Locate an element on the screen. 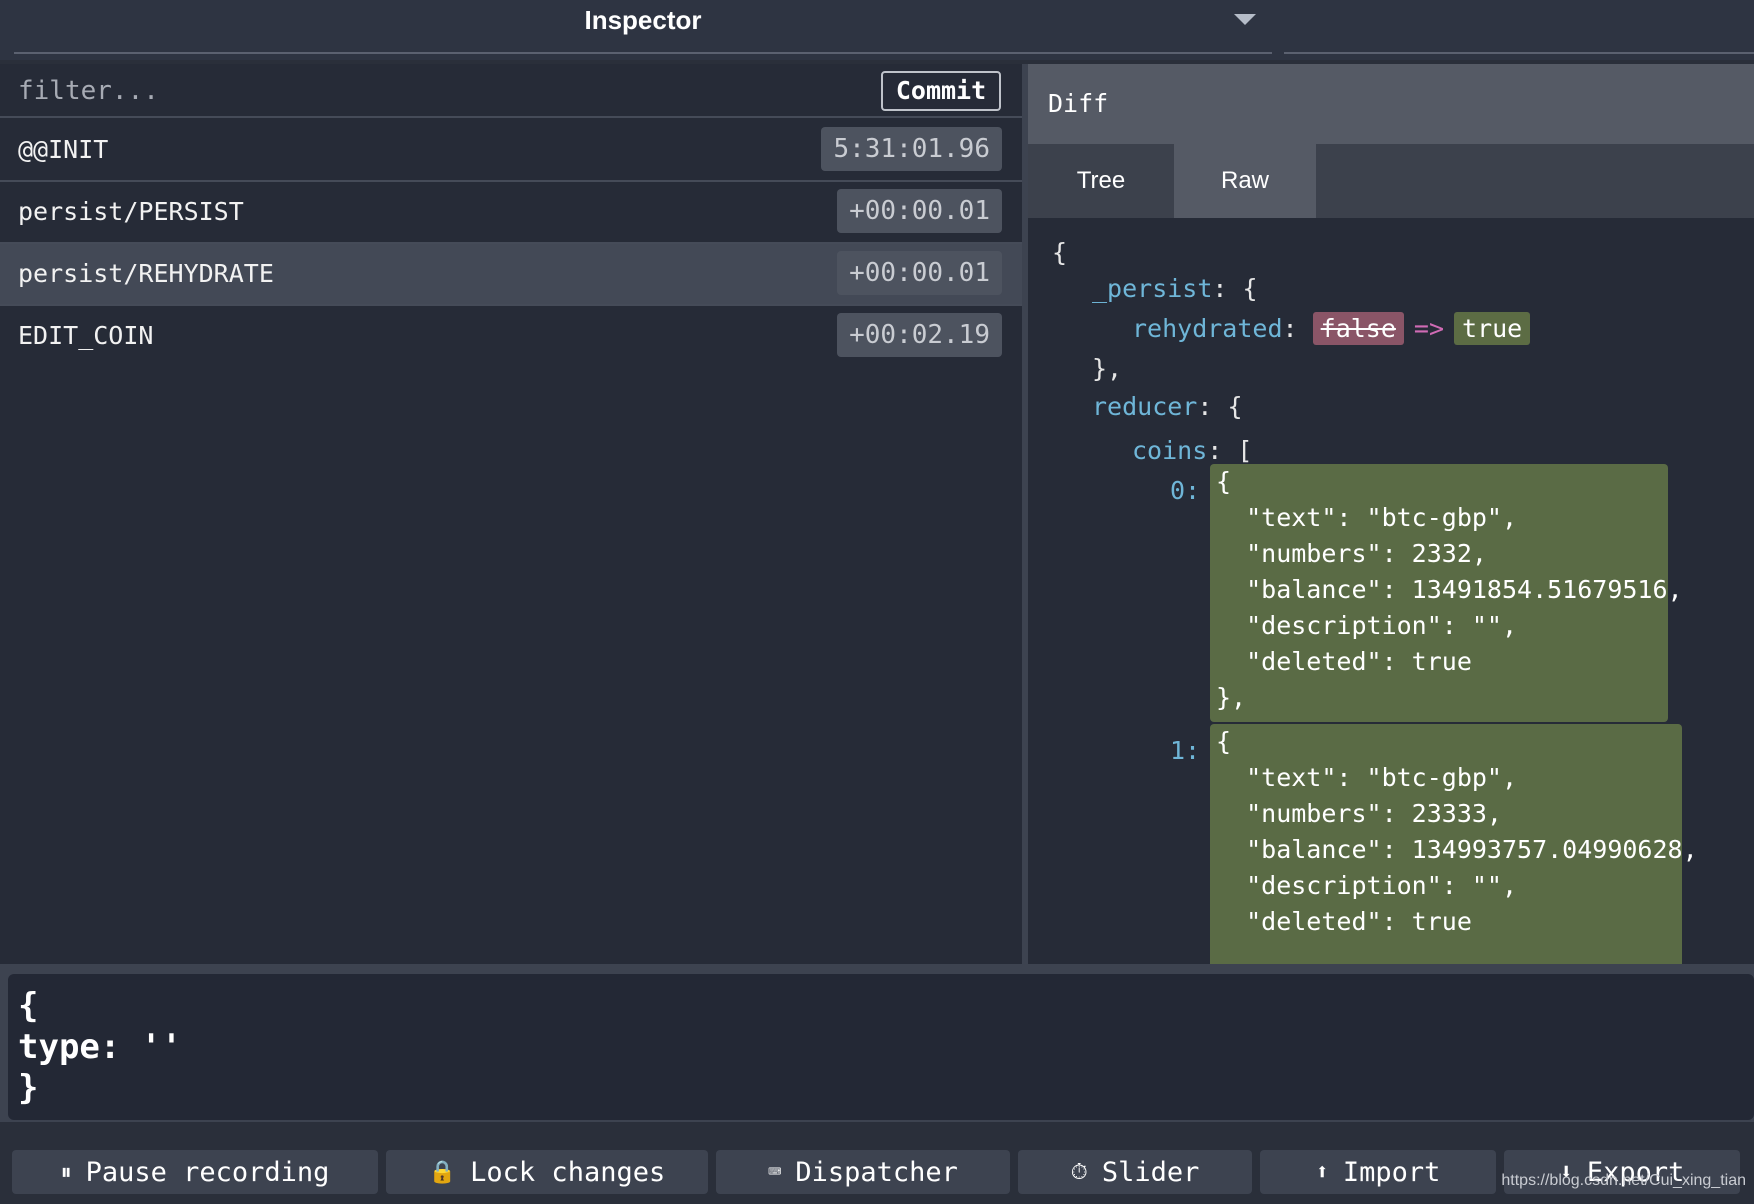 Image resolution: width=1754 pixels, height=1204 pixels. lock-icon: 🔒 is located at coordinates (442, 1172).